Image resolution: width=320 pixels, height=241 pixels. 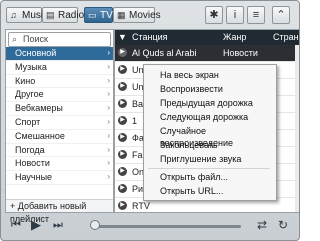 What do you see at coordinates (206, 103) in the screenshot?
I see `menu-item-previous: Предыдущая дорожка` at bounding box center [206, 103].